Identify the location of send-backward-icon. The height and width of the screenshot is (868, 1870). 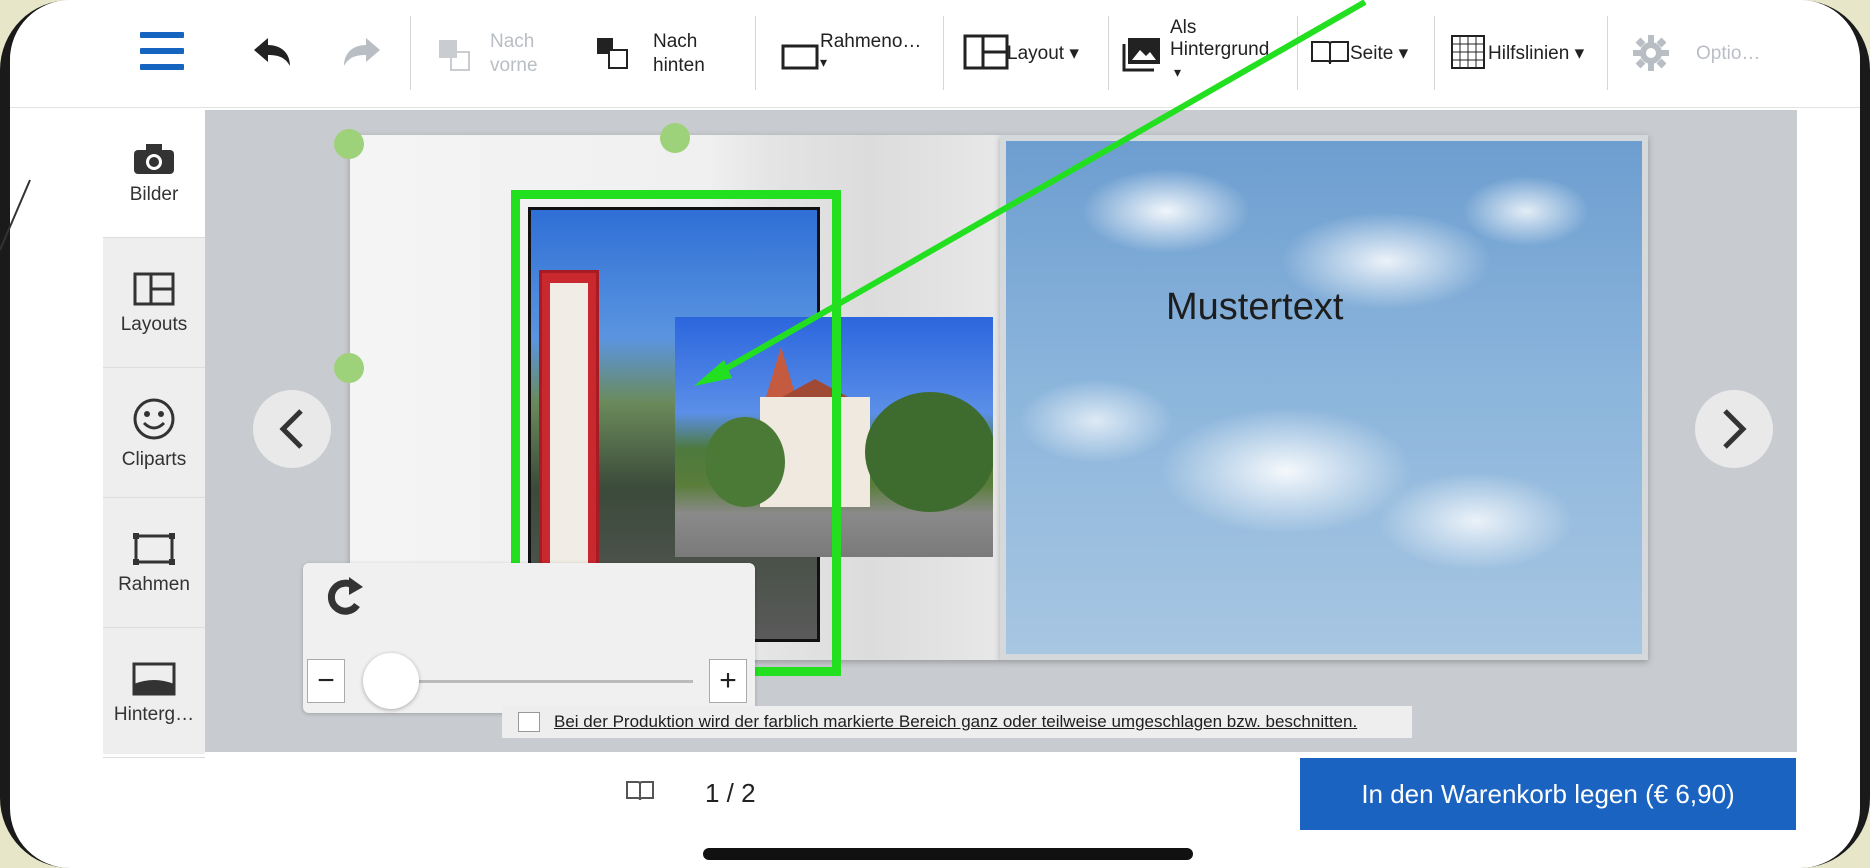
(612, 53).